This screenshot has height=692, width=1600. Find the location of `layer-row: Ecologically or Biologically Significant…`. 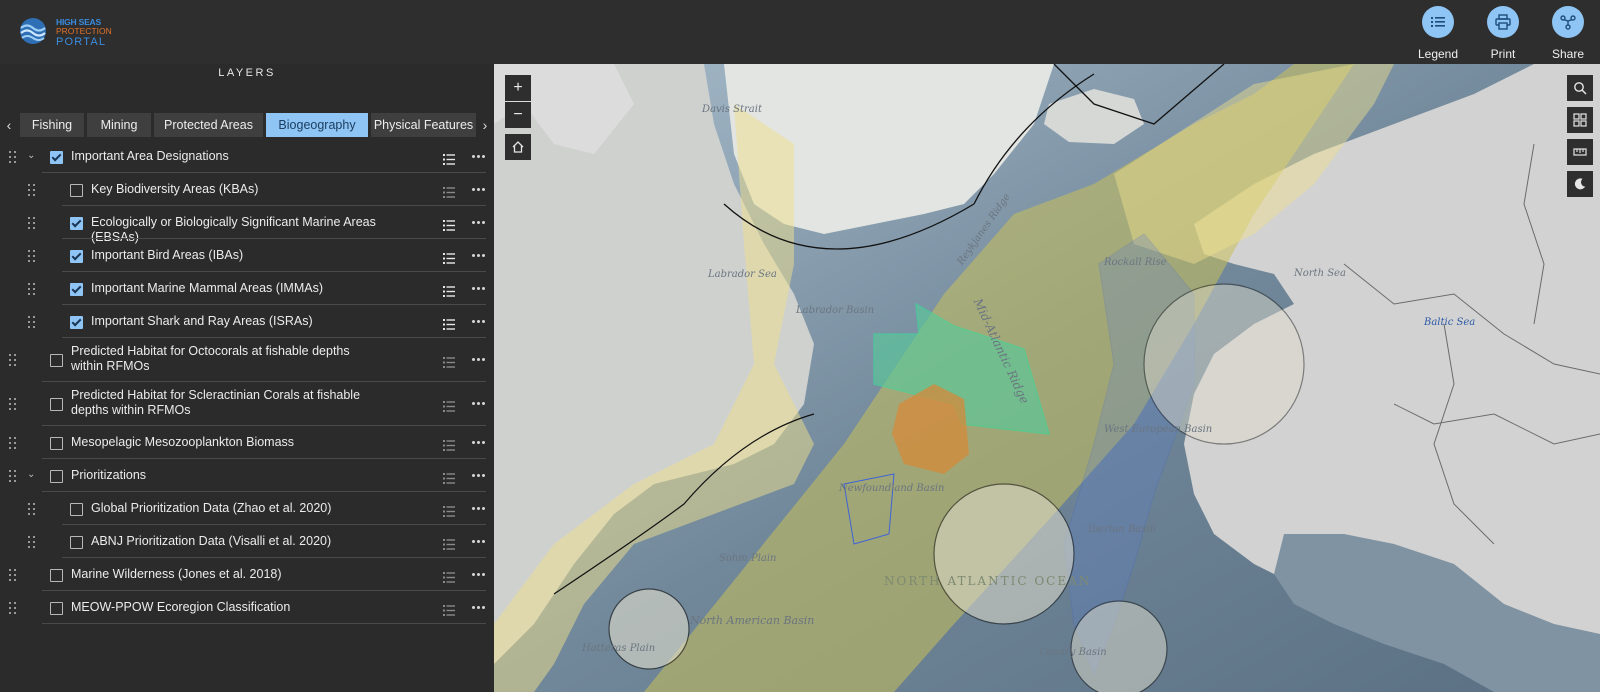

layer-row: Ecologically or Biologically Significant… is located at coordinates (247, 225).